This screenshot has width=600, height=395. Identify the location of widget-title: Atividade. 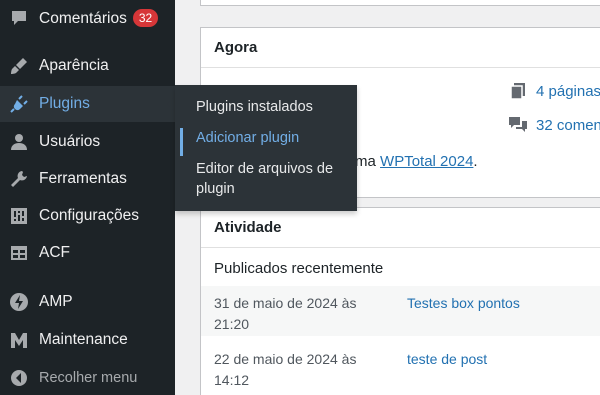
(400, 228).